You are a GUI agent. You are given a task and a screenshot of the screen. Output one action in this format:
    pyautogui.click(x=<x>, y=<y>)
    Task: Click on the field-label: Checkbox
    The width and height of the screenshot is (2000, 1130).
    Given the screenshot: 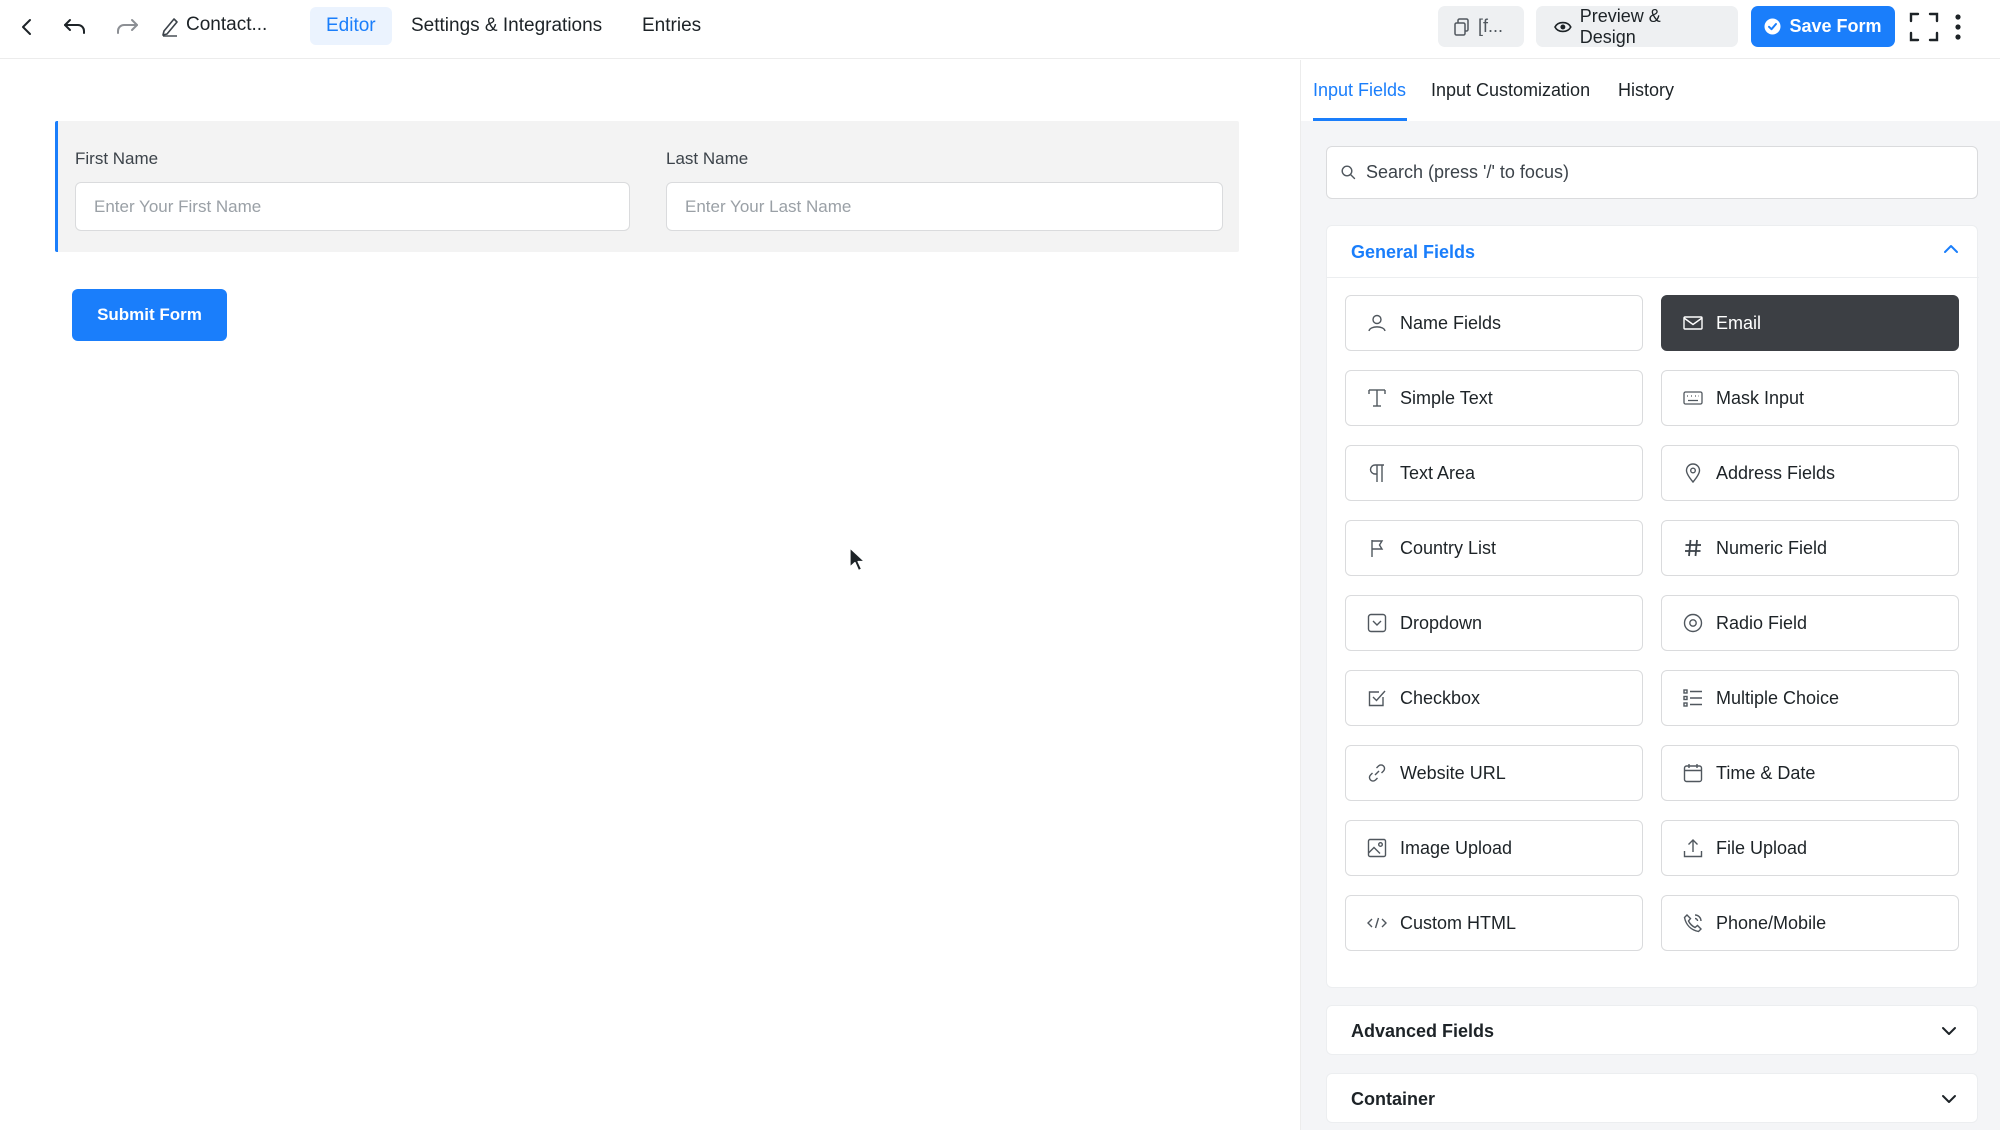 What is the action you would take?
    pyautogui.click(x=1440, y=697)
    